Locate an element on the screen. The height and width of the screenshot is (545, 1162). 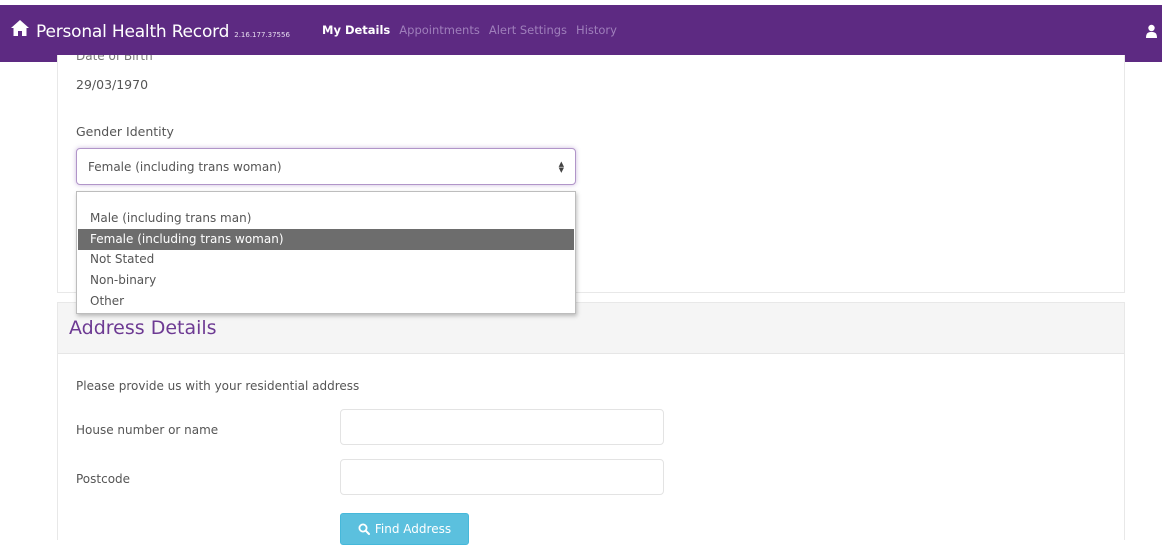
find-address-button: Find Address is located at coordinates (404, 529).